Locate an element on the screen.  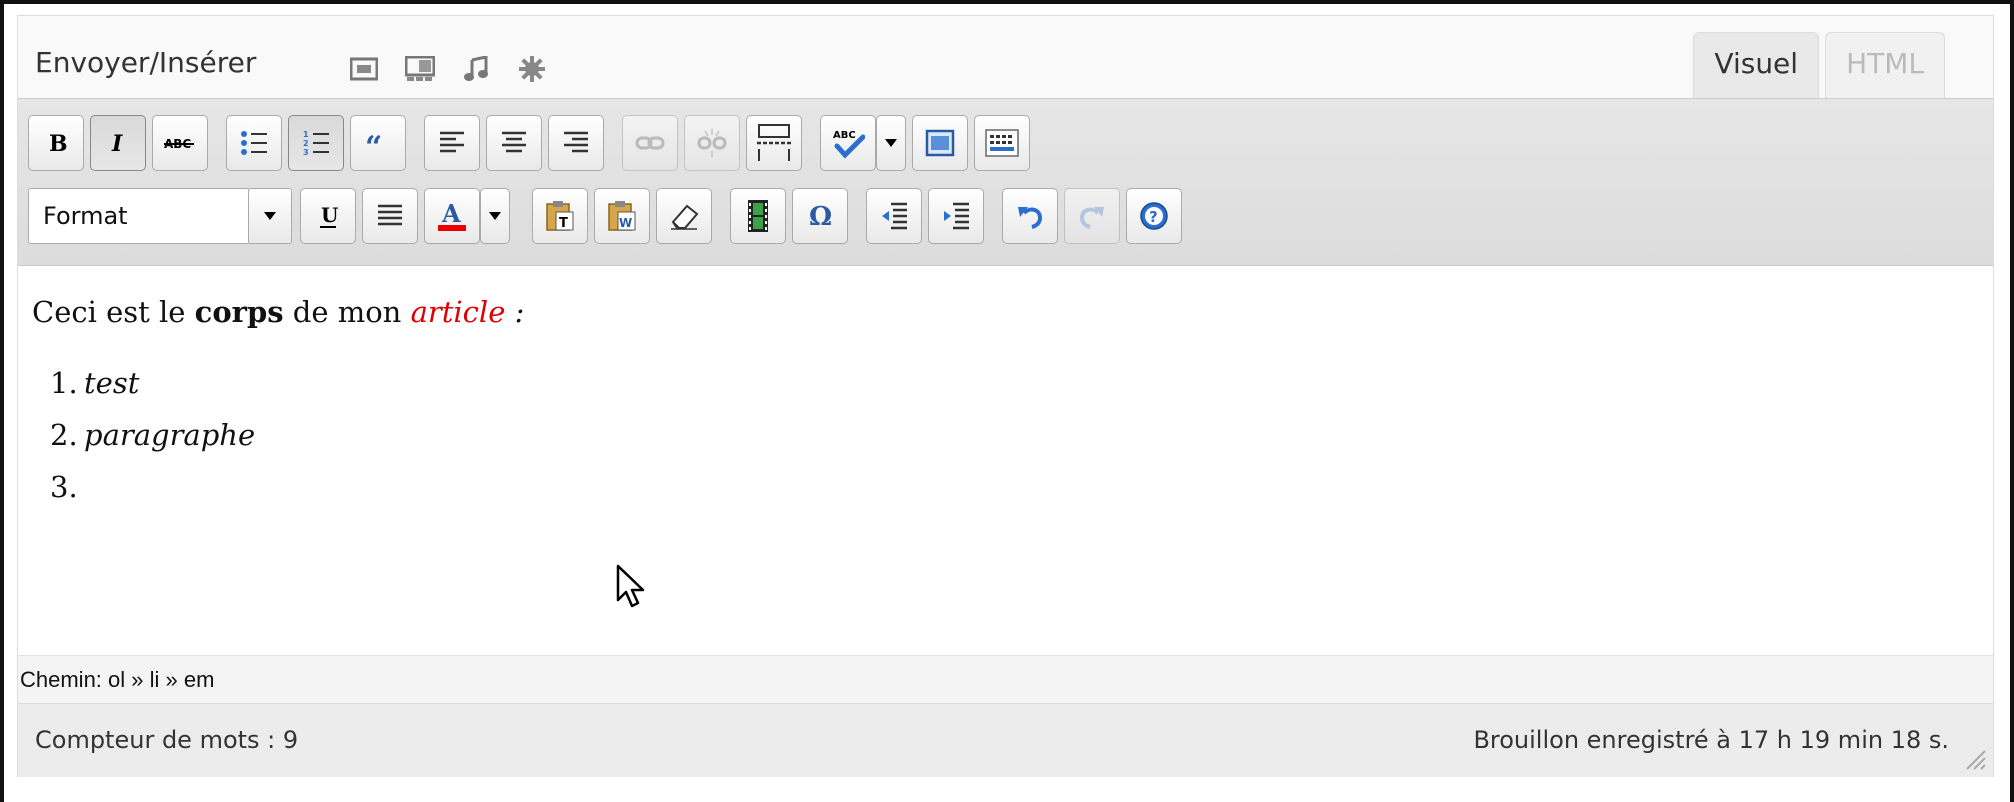
gallery-icon is located at coordinates (420, 69).